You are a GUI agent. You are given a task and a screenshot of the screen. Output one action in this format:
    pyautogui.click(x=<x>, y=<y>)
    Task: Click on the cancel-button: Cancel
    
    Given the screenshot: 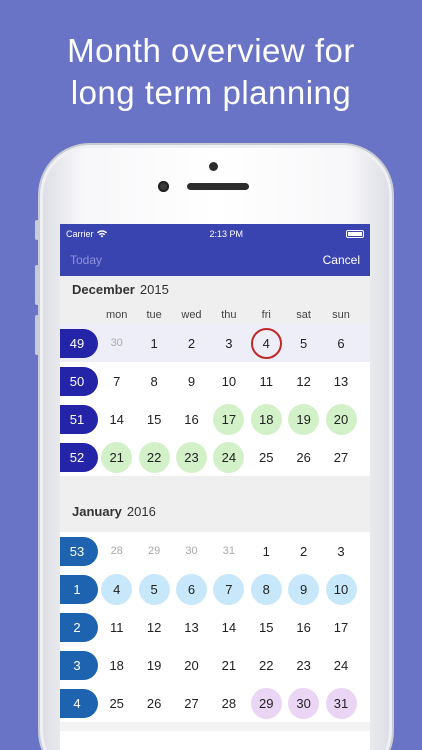 What is the action you would take?
    pyautogui.click(x=341, y=260)
    